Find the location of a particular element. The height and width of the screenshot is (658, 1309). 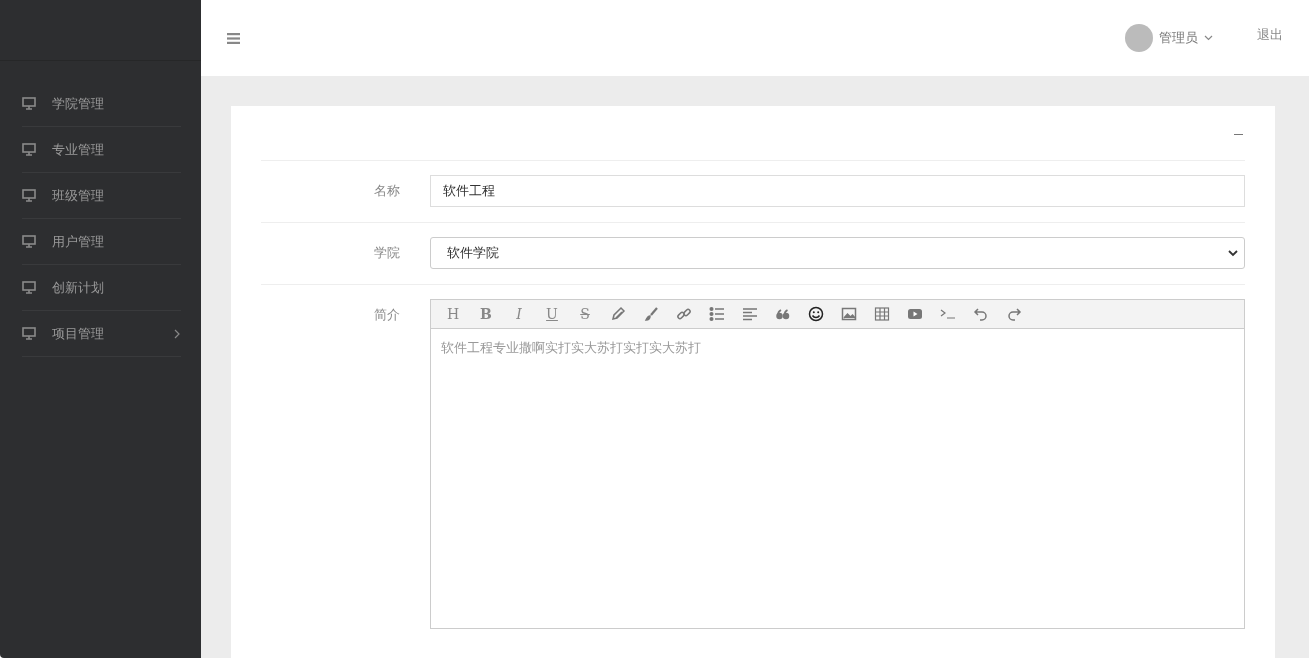

brush-icon is located at coordinates (651, 314).